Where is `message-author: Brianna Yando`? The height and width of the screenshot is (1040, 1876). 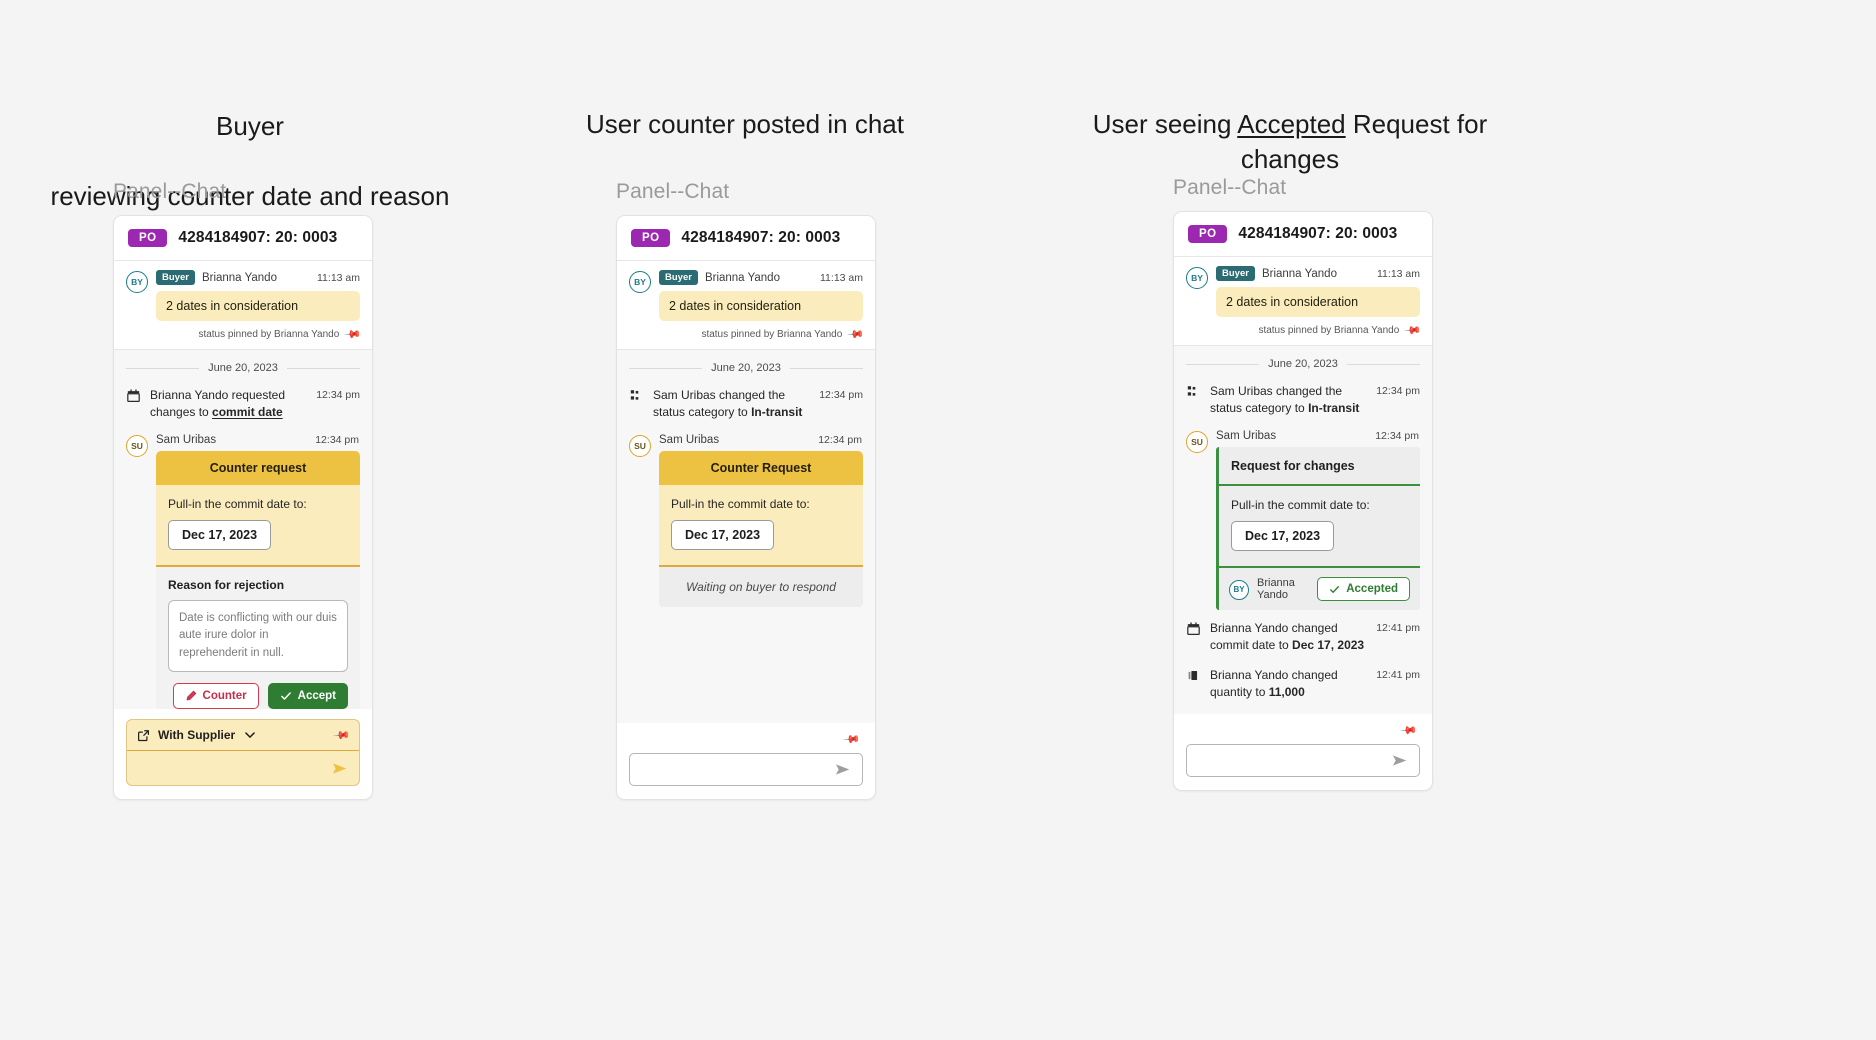 message-author: Brianna Yando is located at coordinates (1299, 273).